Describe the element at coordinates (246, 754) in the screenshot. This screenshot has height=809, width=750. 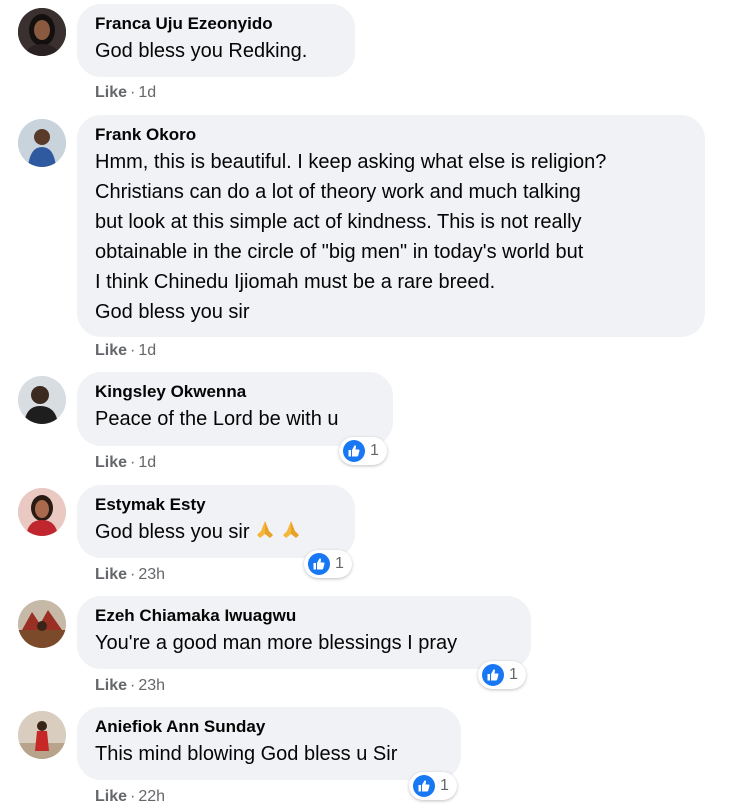
I see `comment-text: This mind blowing God bless u Sir` at that location.